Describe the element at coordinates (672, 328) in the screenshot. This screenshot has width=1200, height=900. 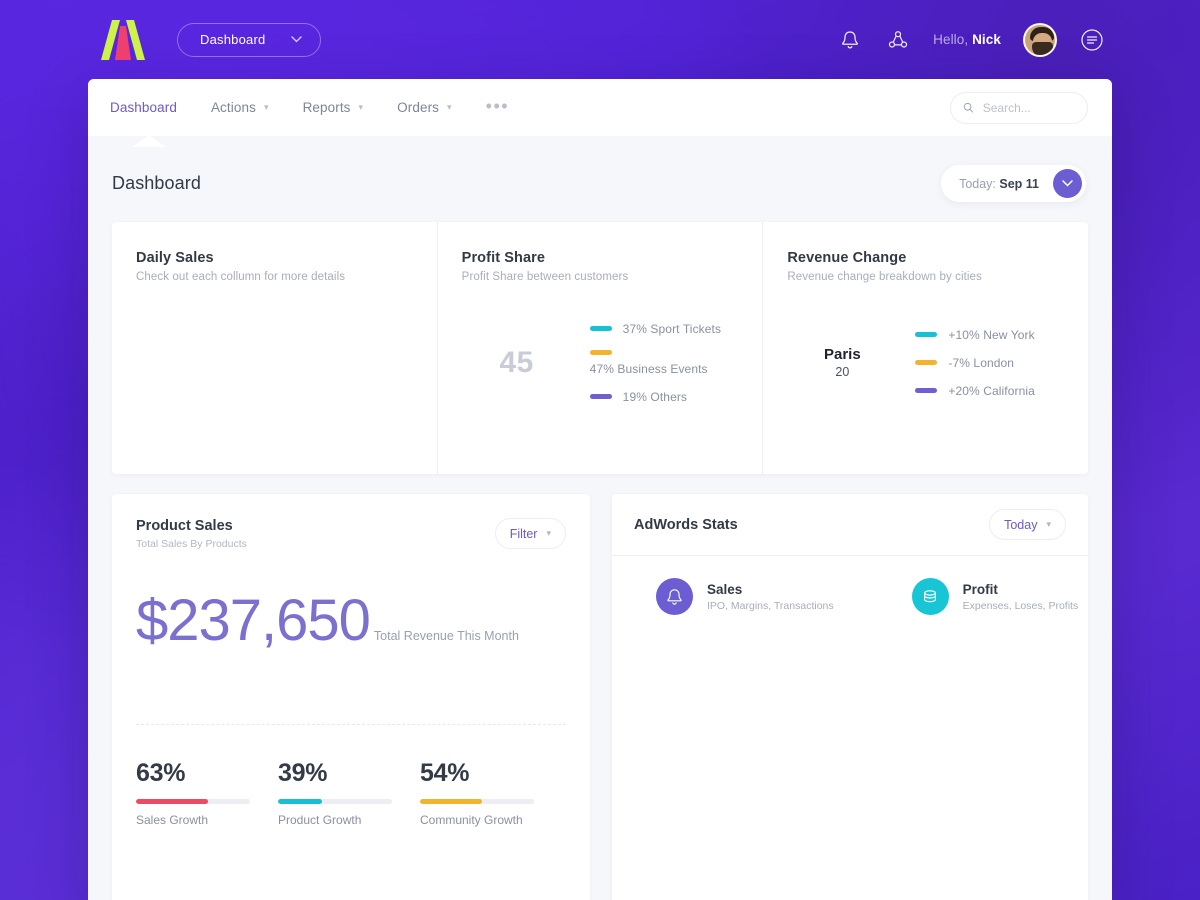
I see `legend-label: 37% Sport Tickets` at that location.